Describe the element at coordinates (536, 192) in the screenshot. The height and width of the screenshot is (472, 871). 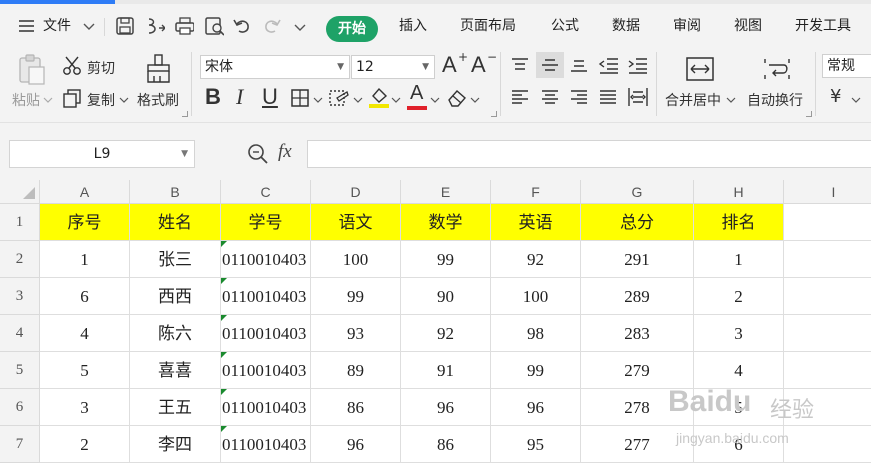
I see `column-header-f: F` at that location.